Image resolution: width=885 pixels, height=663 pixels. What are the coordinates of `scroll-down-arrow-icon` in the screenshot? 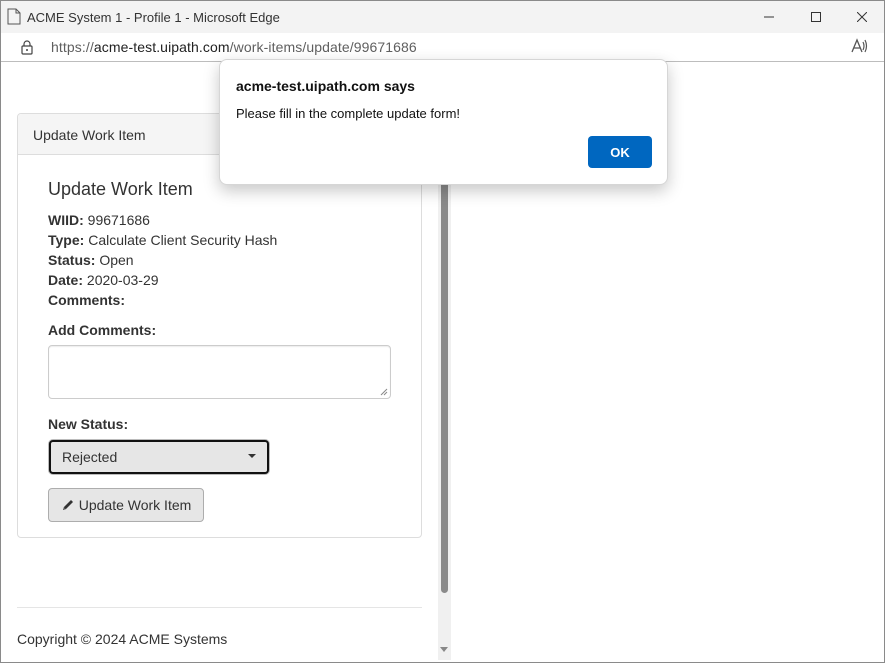 It's located at (444, 649).